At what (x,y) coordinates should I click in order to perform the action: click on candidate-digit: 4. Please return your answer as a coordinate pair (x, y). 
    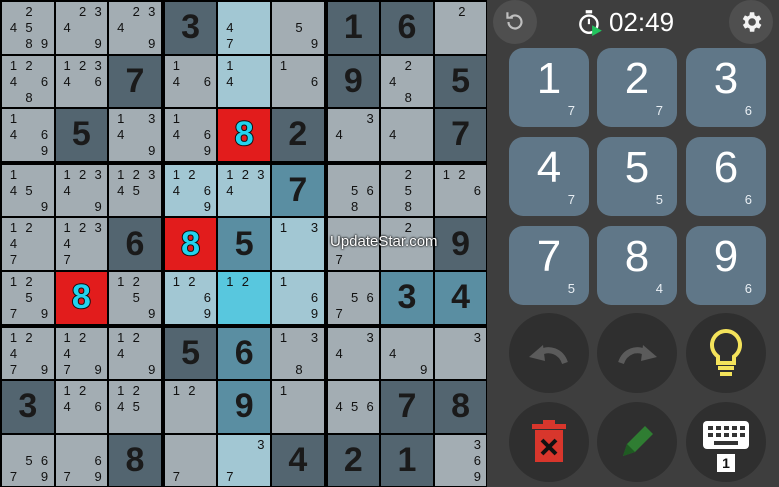
    Looking at the image, I should click on (67, 27).